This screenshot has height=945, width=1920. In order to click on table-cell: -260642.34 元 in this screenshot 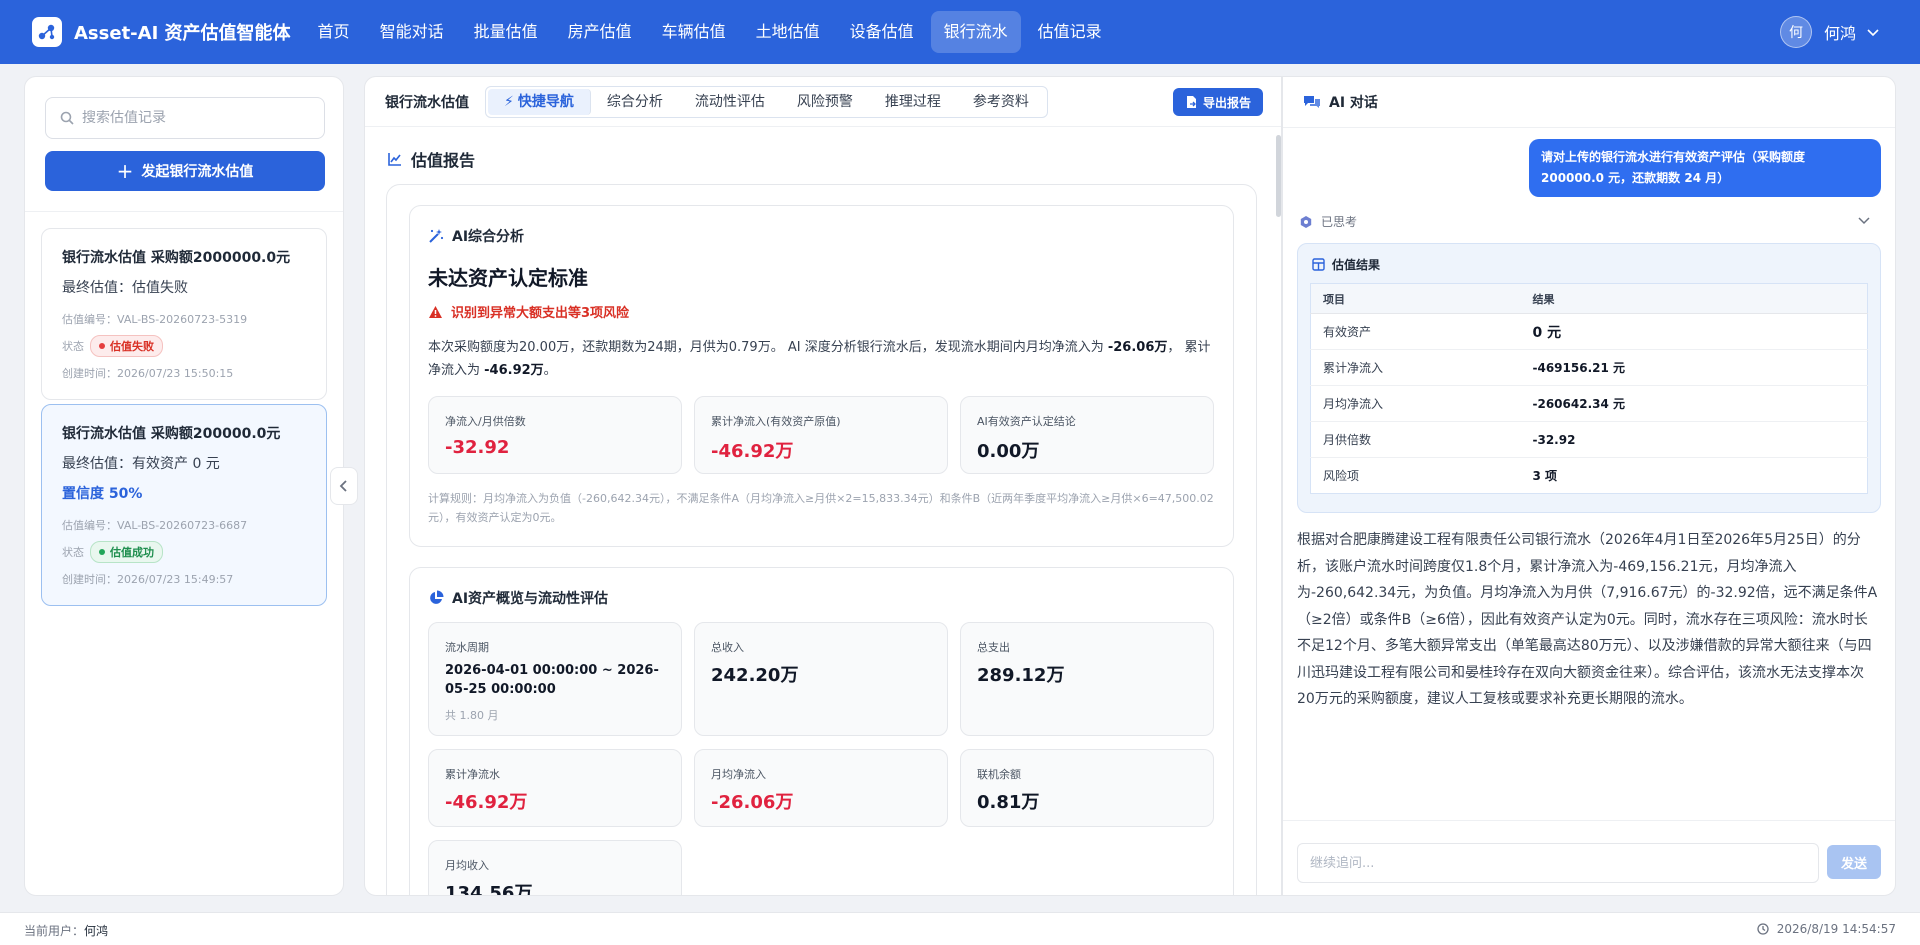, I will do `click(1694, 403)`.